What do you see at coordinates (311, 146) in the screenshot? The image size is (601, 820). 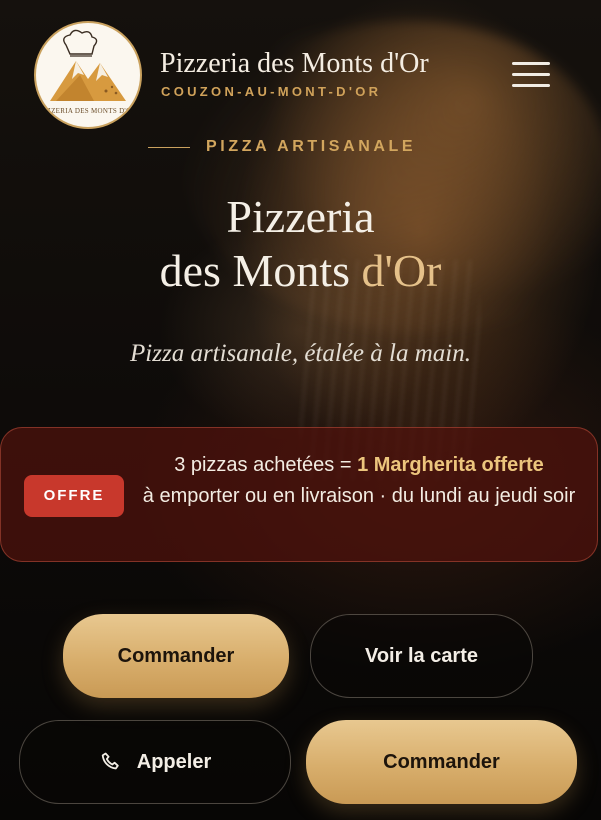 I see `eyebrow-text: PIZZA ARTISANALE` at bounding box center [311, 146].